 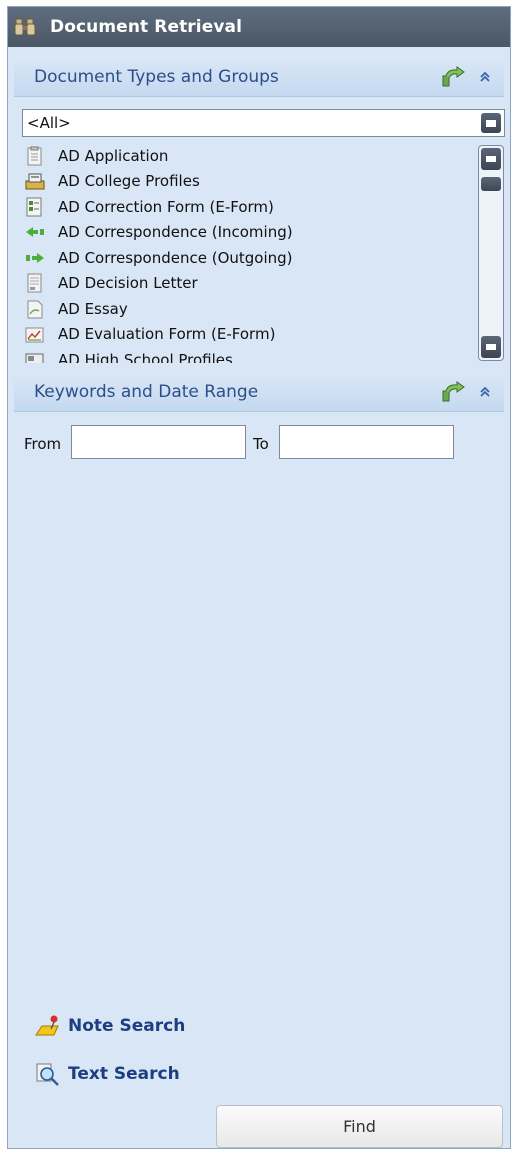 I want to click on list-item-ad-correction-form: AD Correction Form (E-Form), so click(x=250, y=207).